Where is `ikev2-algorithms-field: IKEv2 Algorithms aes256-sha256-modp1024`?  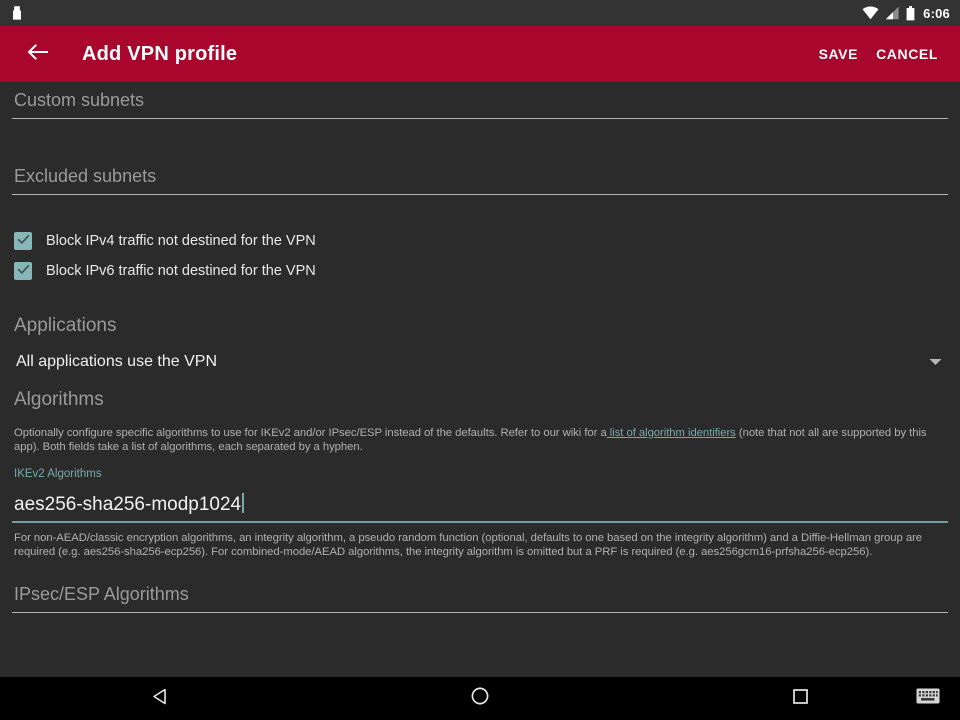 ikev2-algorithms-field: IKEv2 Algorithms aes256-sha256-modp1024 is located at coordinates (480, 495).